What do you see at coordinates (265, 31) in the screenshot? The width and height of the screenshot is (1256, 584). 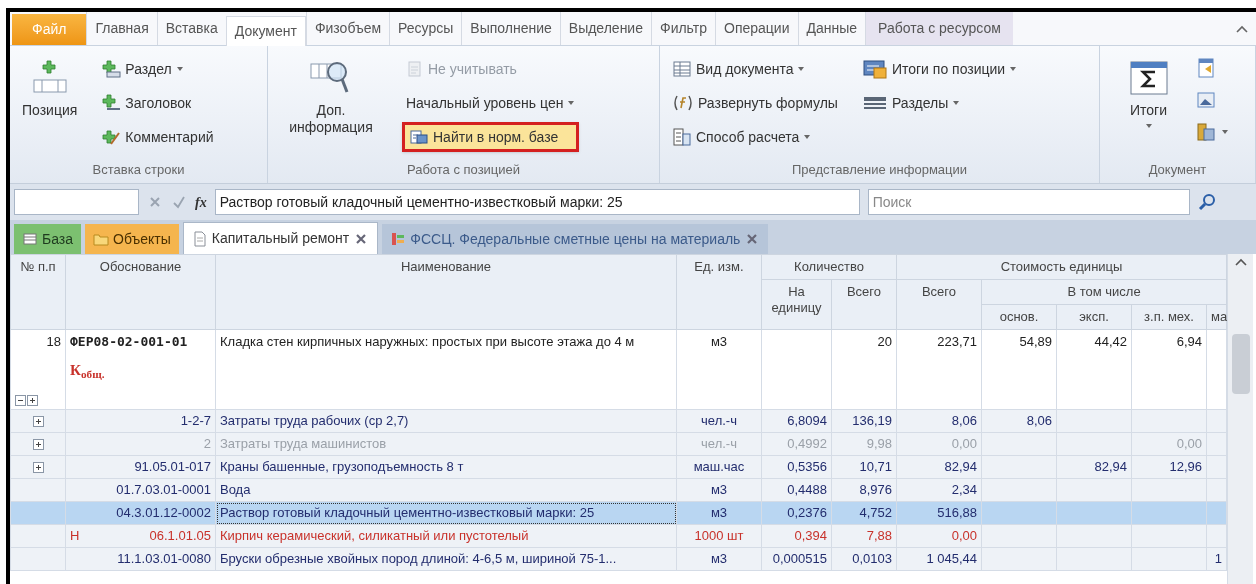 I see `ribbon-tab: Документ` at bounding box center [265, 31].